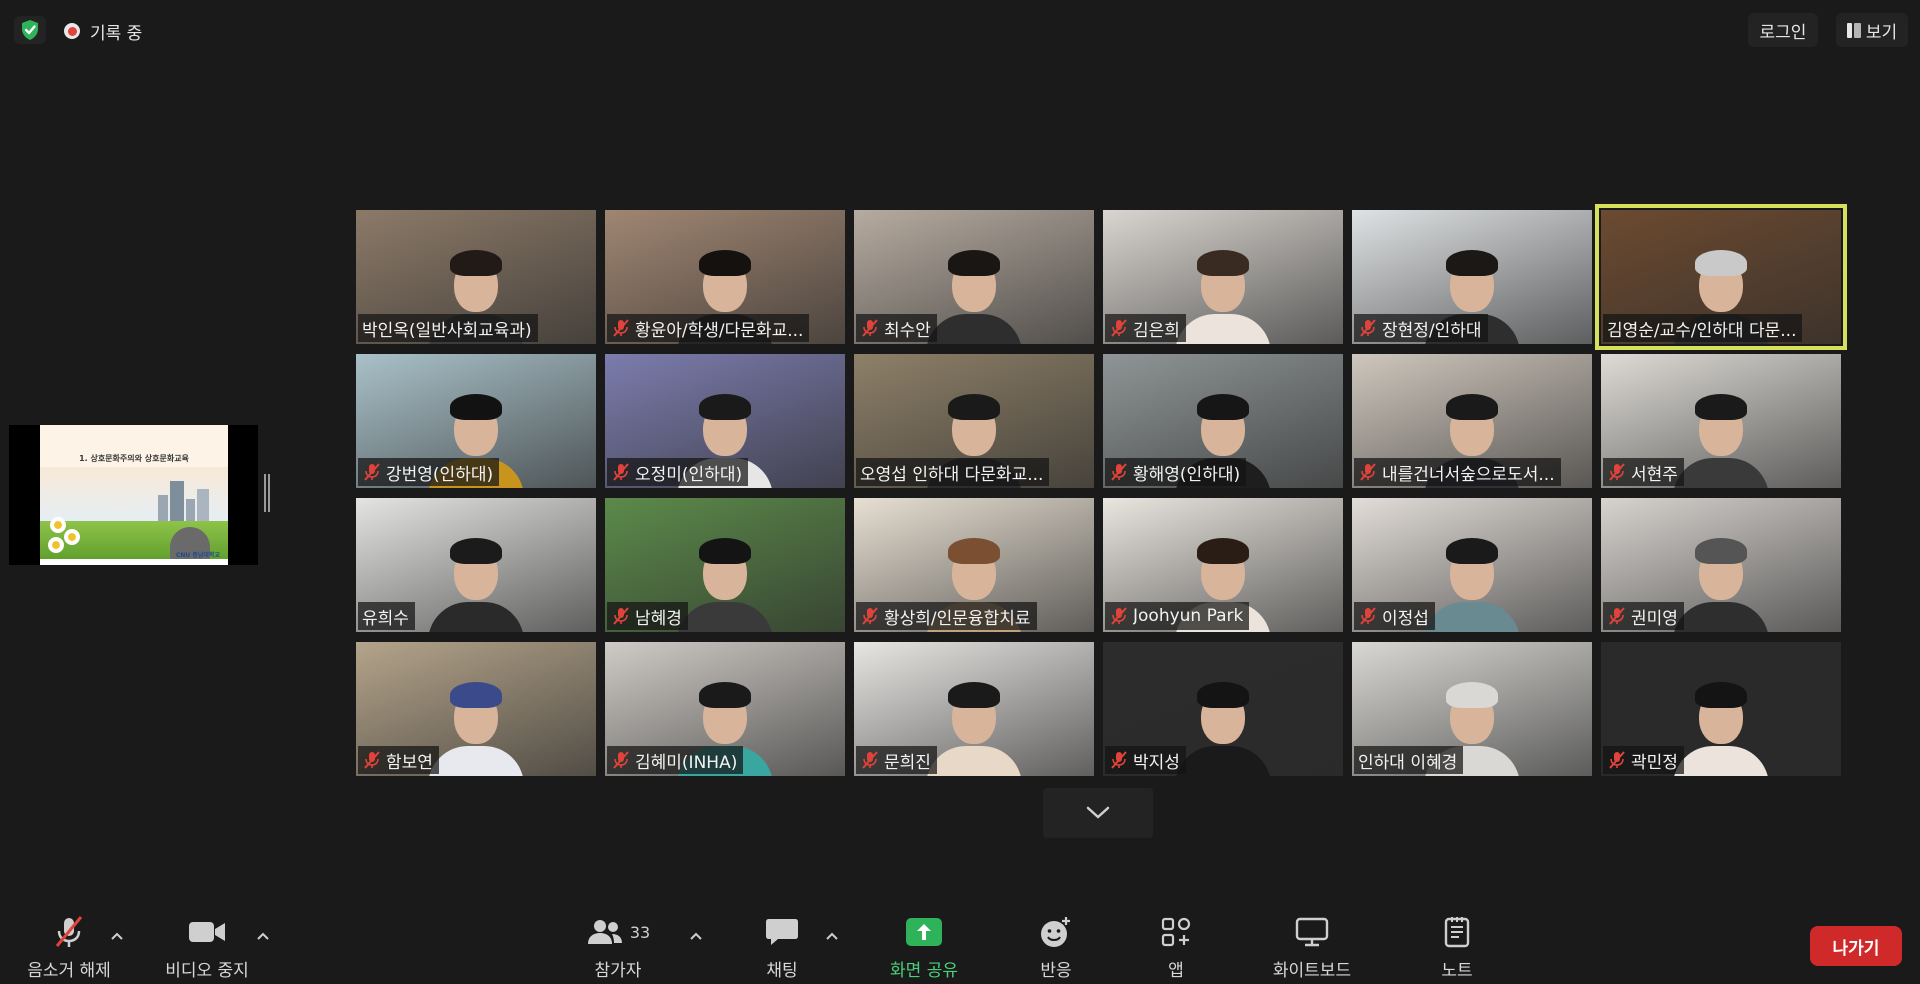 Image resolution: width=1920 pixels, height=984 pixels. I want to click on participant-nameplate: 최수안, so click(896, 328).